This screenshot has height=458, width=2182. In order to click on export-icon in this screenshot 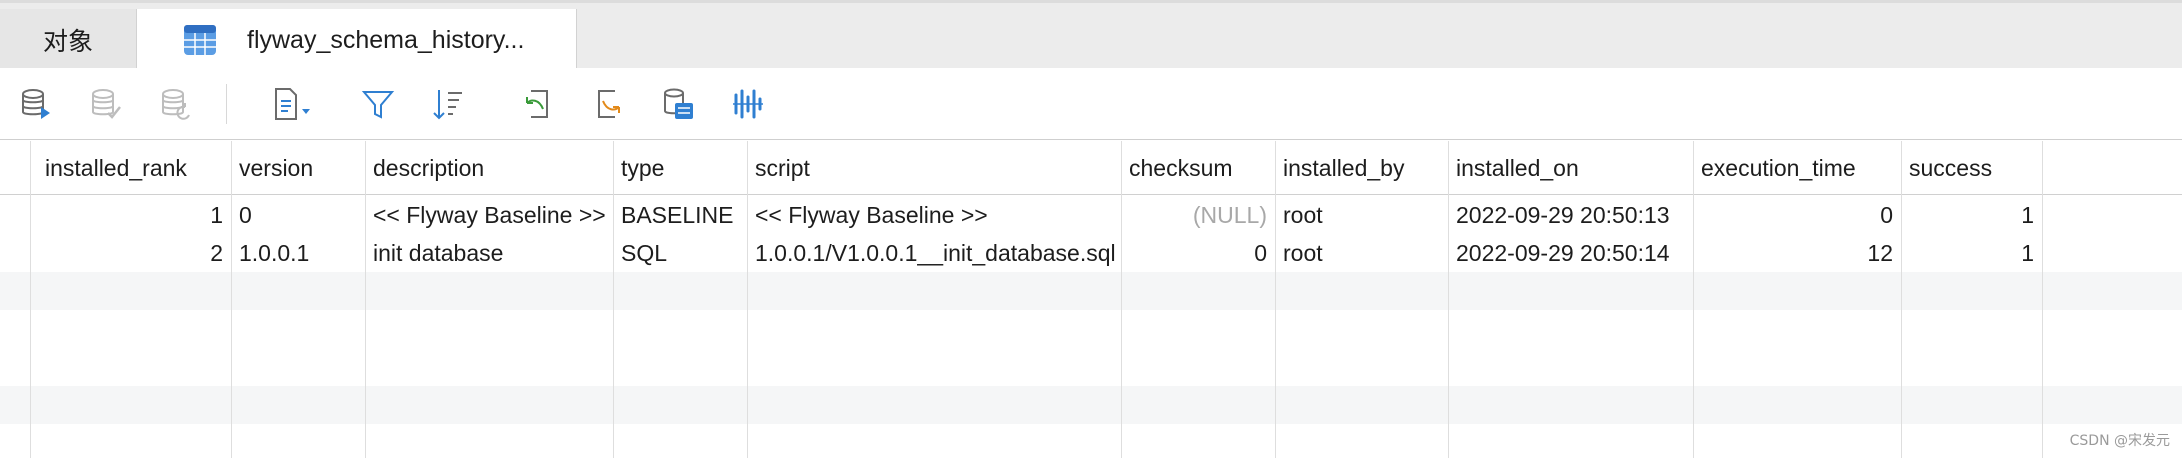, I will do `click(609, 104)`.